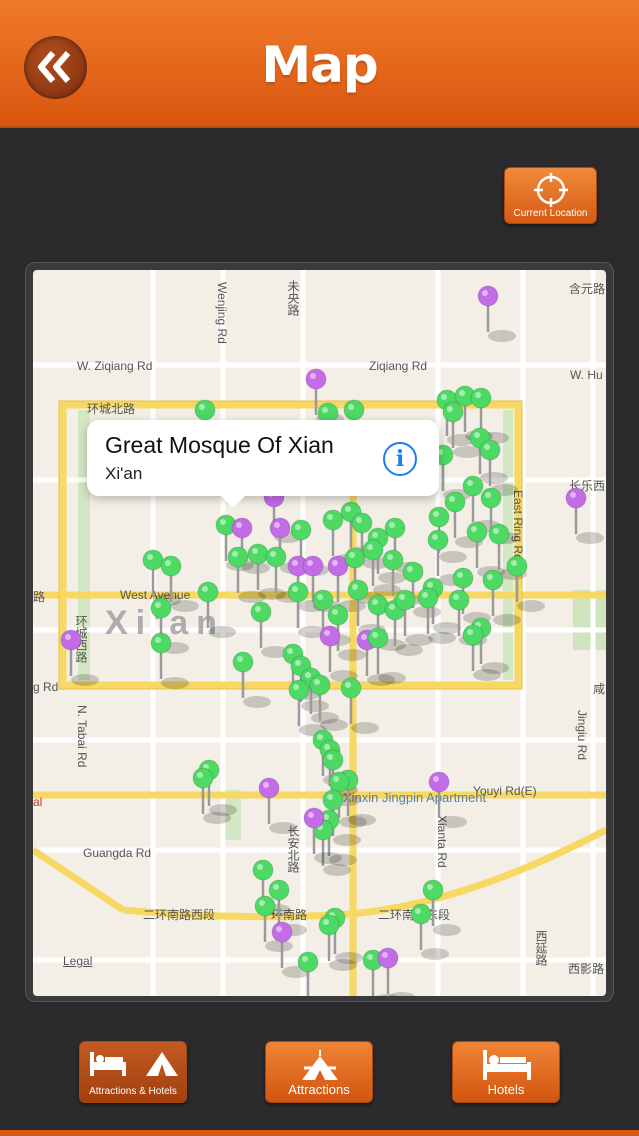 This screenshot has height=1136, width=639. I want to click on bed-icon, so click(507, 1065).